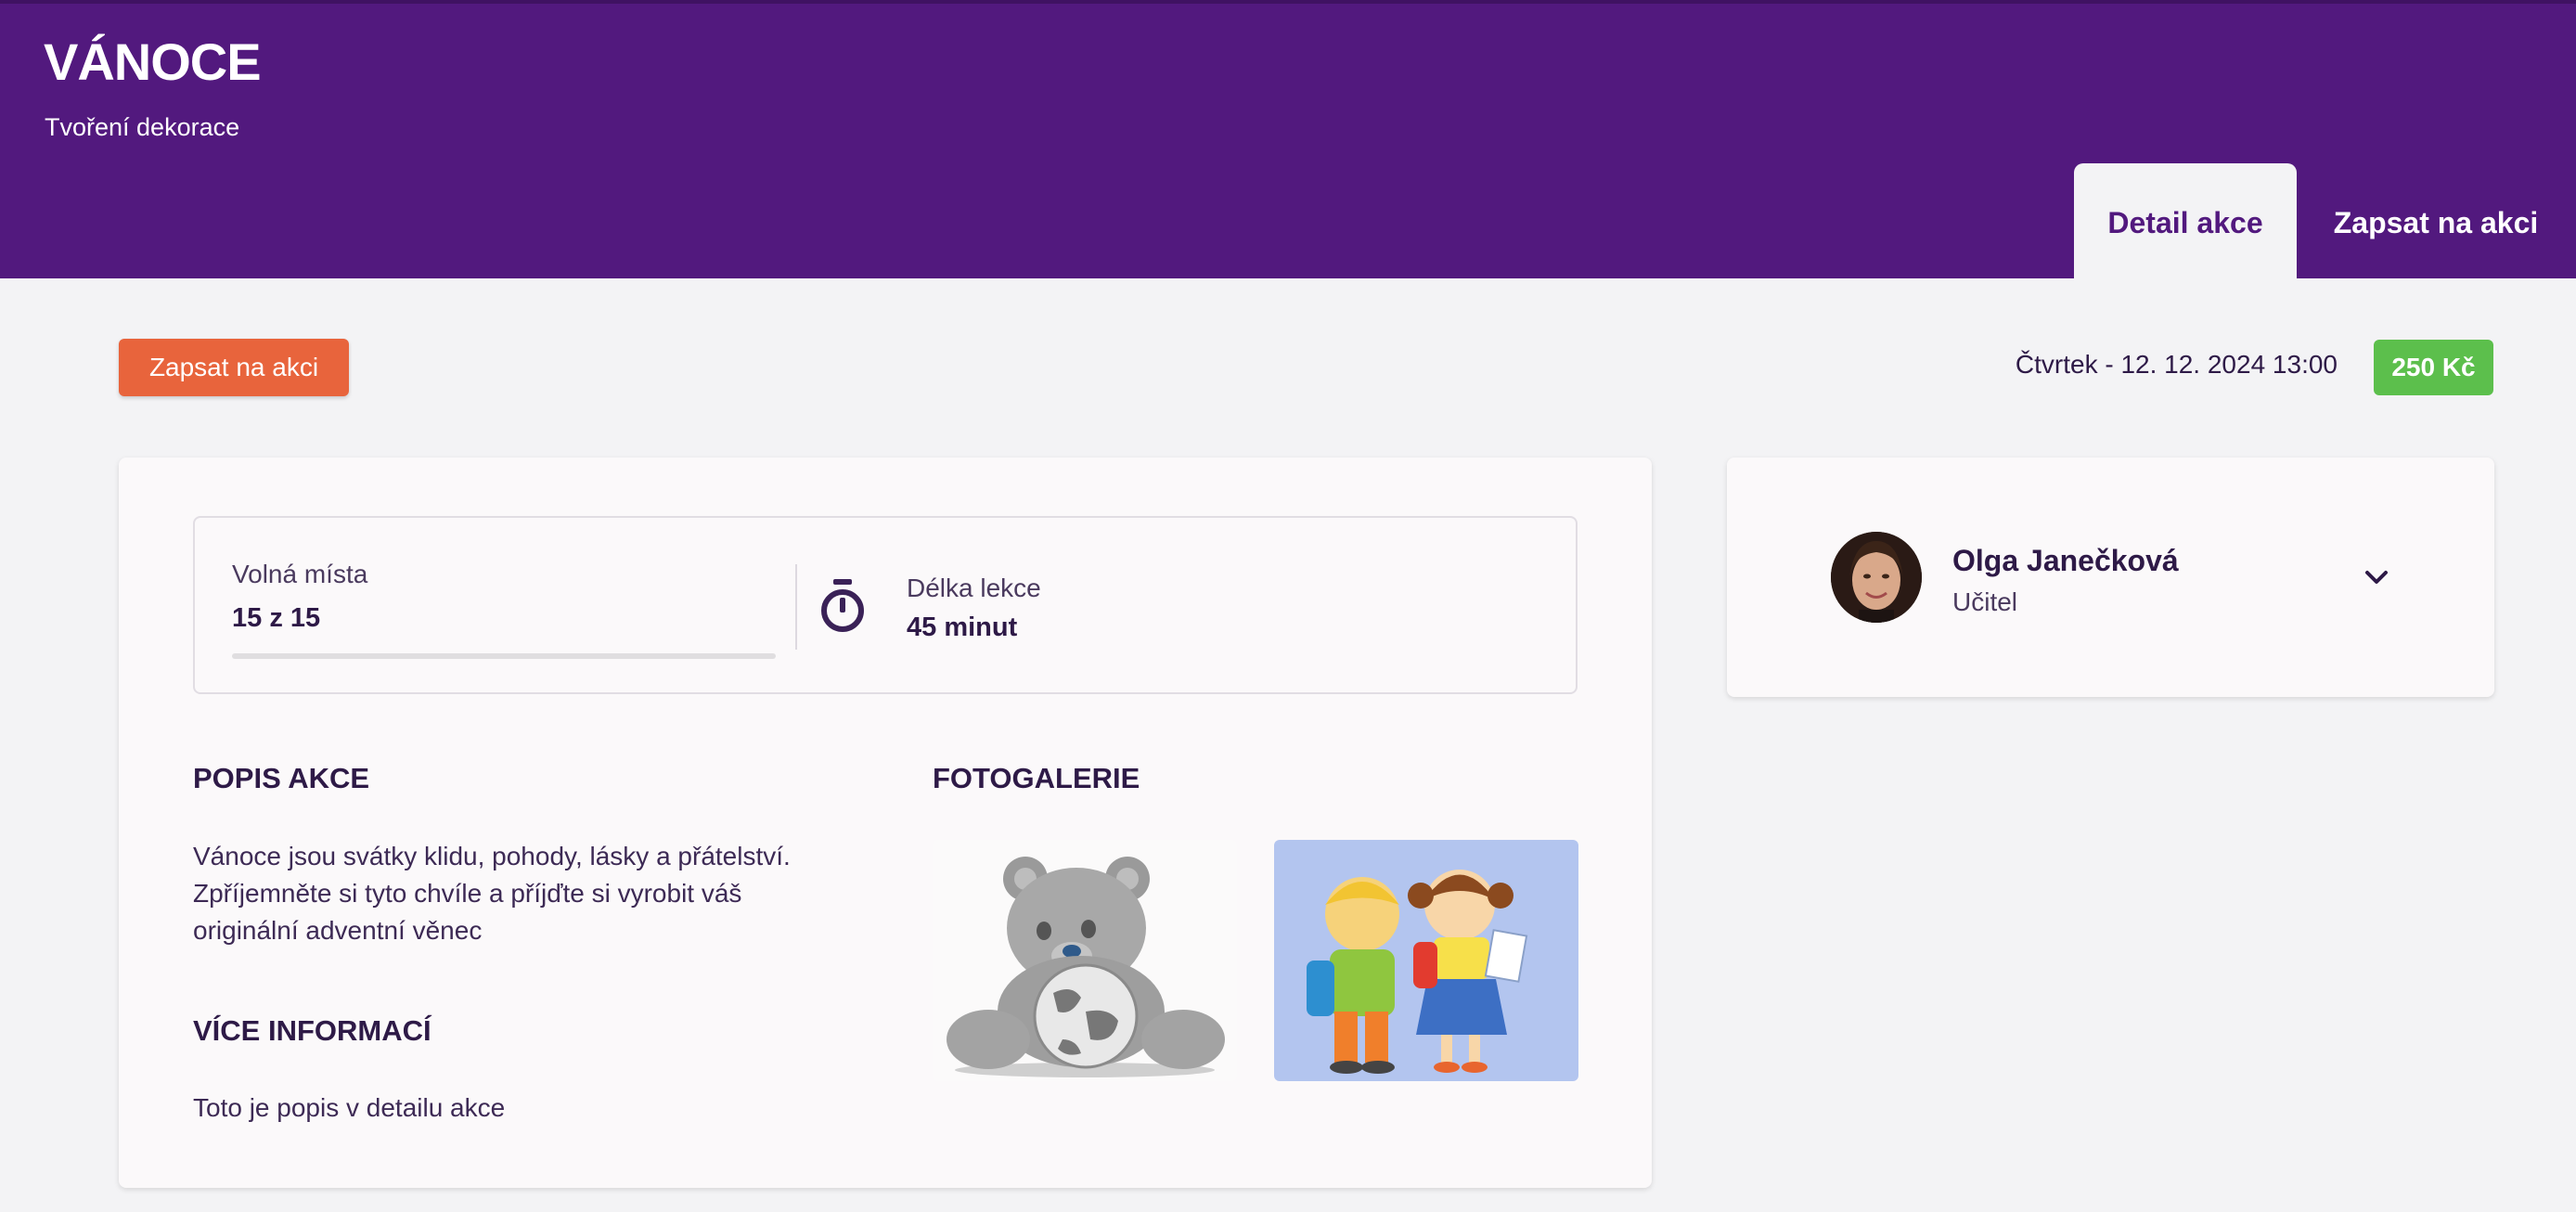  I want to click on stats-panel: Volná místa 15 z 15 Délka lekce 45 minut, so click(886, 605).